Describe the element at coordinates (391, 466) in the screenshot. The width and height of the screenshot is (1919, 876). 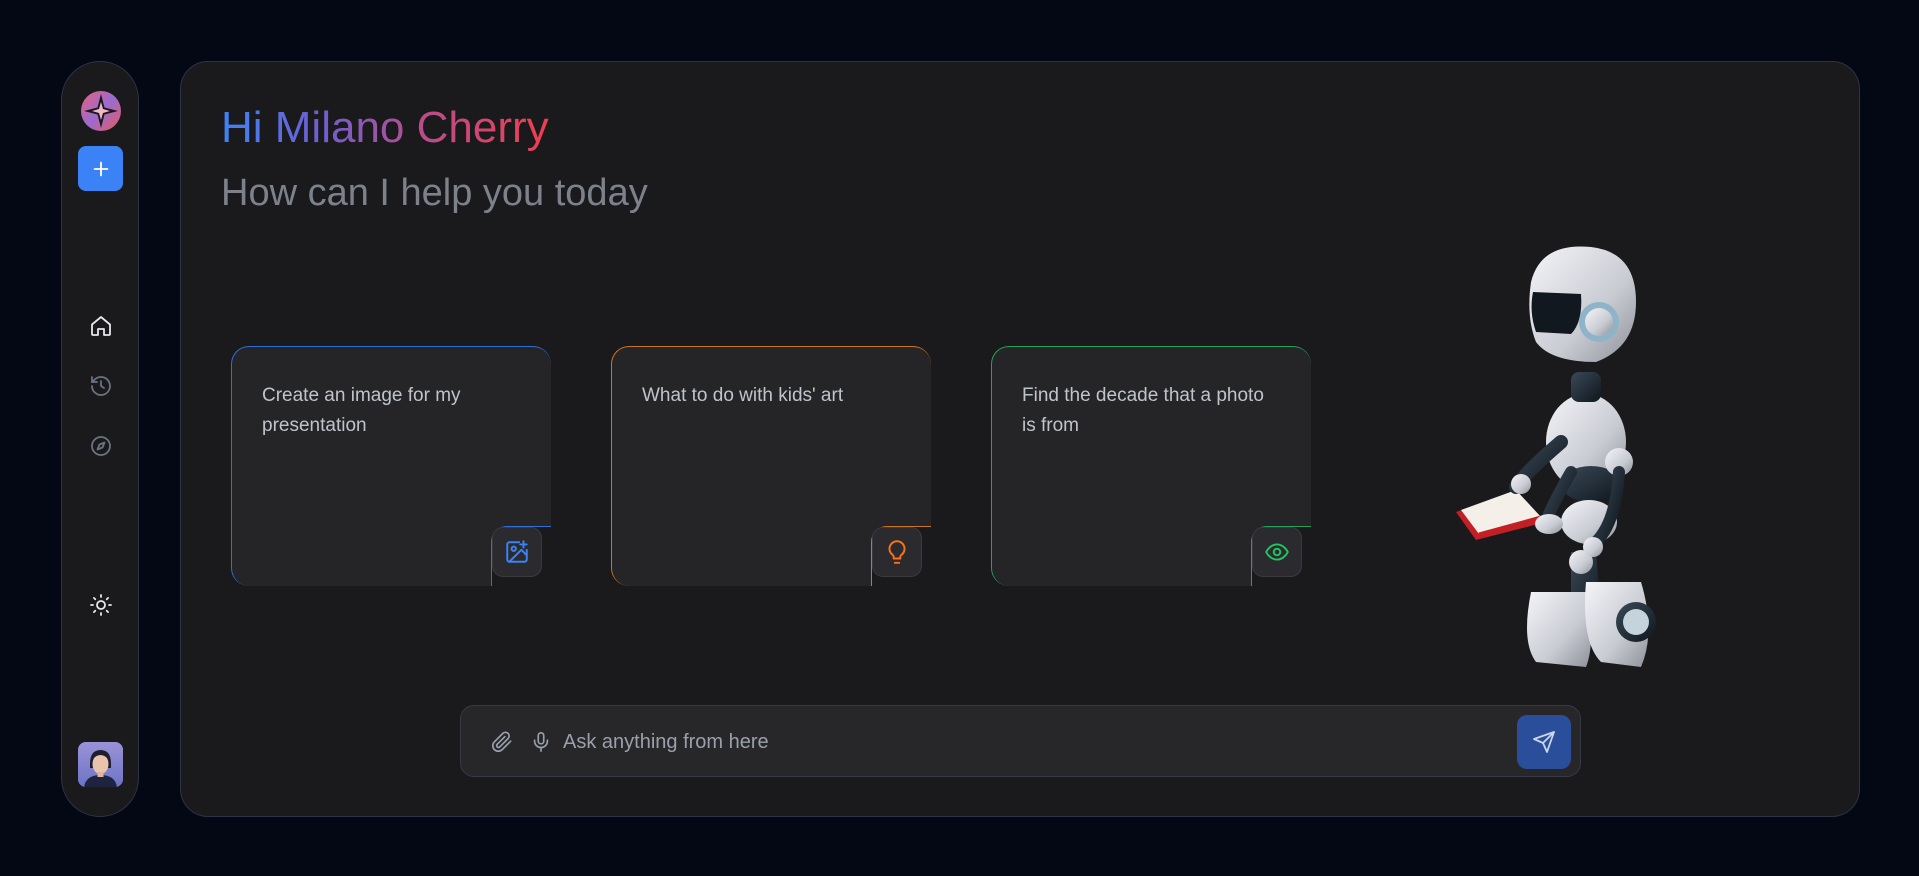
I see `suggestion-card-image: Create an image for my presentation` at that location.